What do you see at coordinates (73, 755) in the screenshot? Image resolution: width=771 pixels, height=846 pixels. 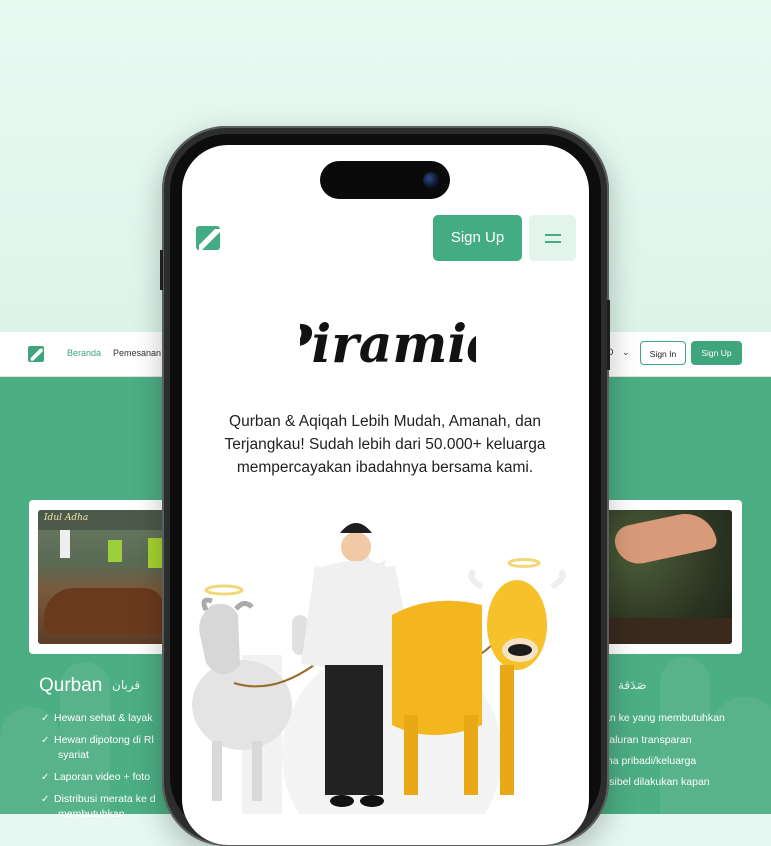 I see `qurban-feature-2-cont: syariat` at bounding box center [73, 755].